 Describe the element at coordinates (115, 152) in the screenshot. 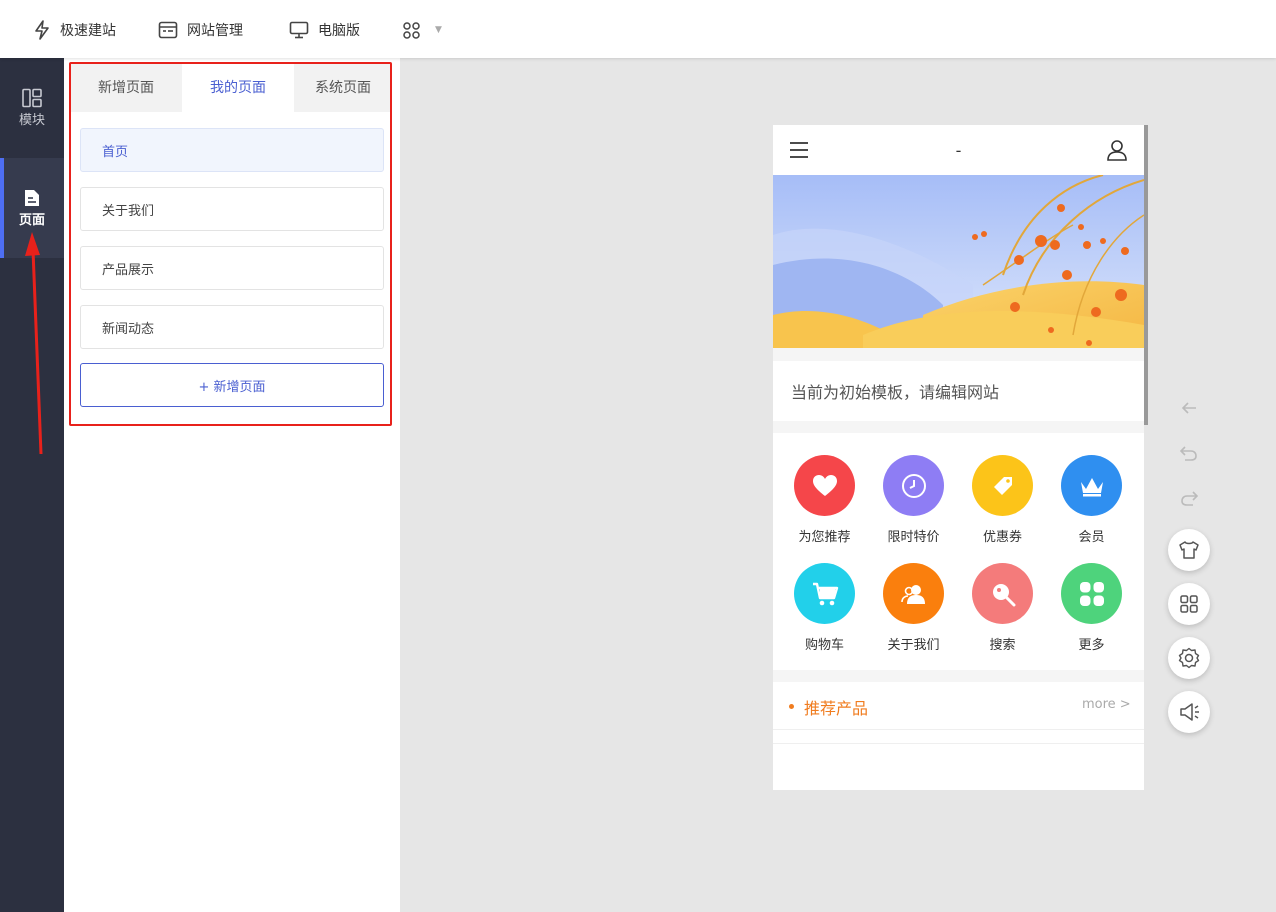

I see `page-item-label: 首页` at that location.